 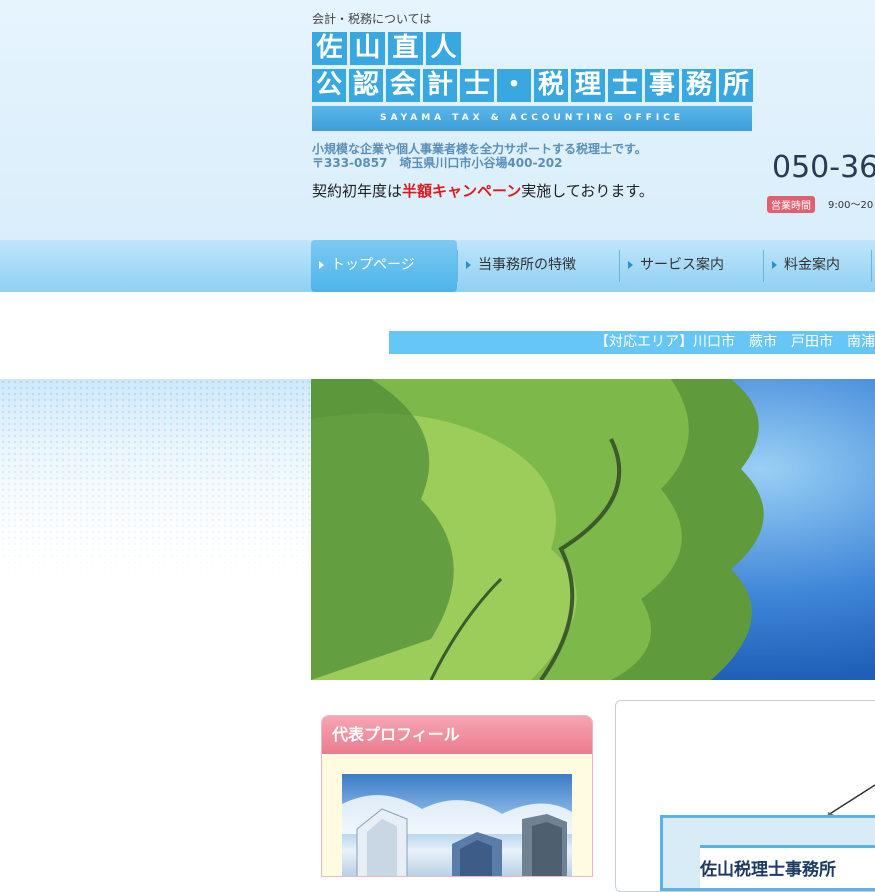 What do you see at coordinates (791, 204) in the screenshot?
I see `hours-badge: 営業時間` at bounding box center [791, 204].